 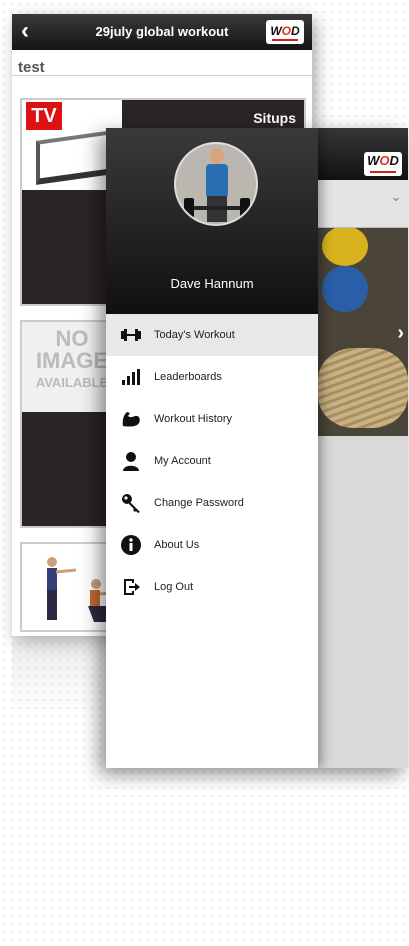 I want to click on flexed-arm-icon, so click(x=131, y=419).